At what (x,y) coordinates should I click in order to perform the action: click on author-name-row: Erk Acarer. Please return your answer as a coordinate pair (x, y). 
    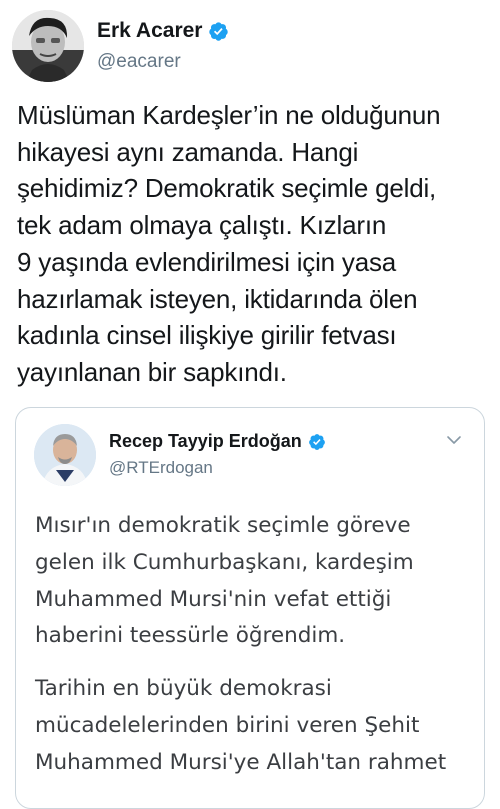
    Looking at the image, I should click on (163, 31).